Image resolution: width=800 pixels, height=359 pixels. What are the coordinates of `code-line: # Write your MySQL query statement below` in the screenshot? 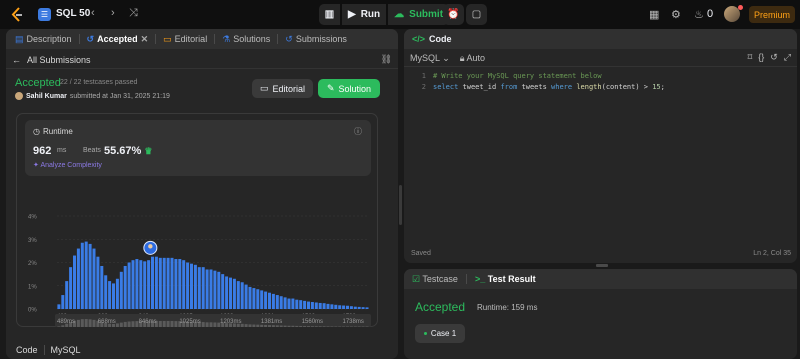 It's located at (517, 76).